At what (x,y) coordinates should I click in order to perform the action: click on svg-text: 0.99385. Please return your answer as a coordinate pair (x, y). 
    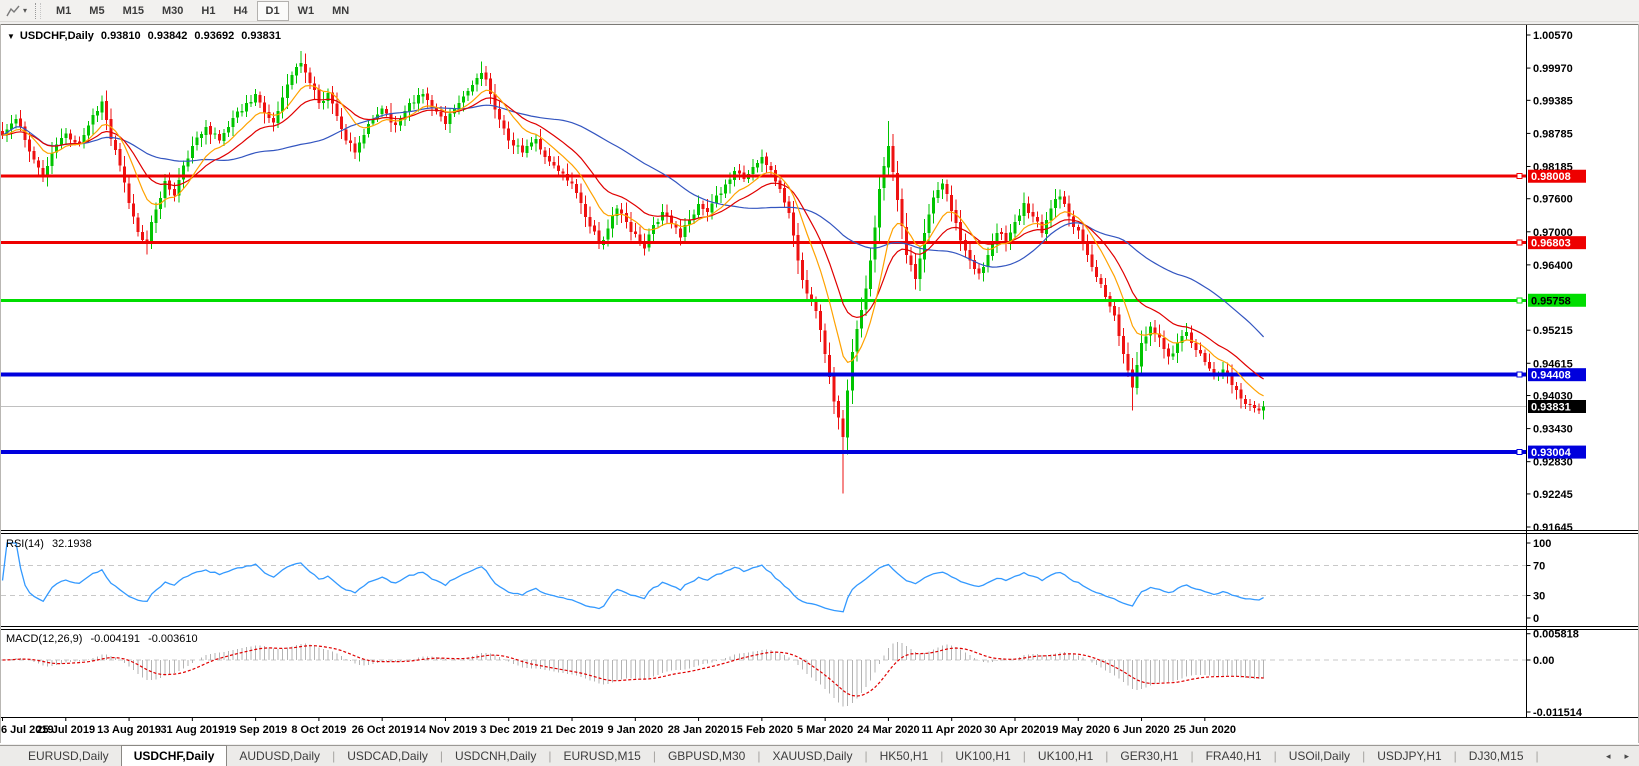
    Looking at the image, I should click on (1553, 101).